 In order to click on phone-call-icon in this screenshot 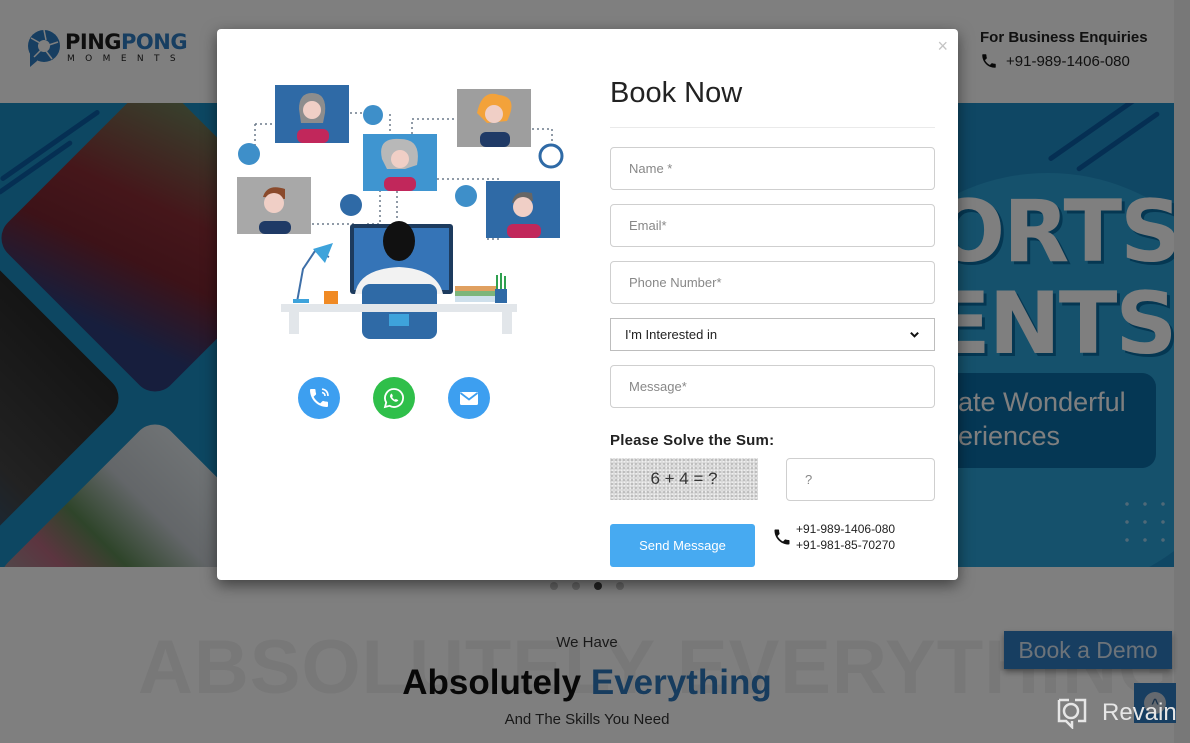, I will do `click(319, 398)`.